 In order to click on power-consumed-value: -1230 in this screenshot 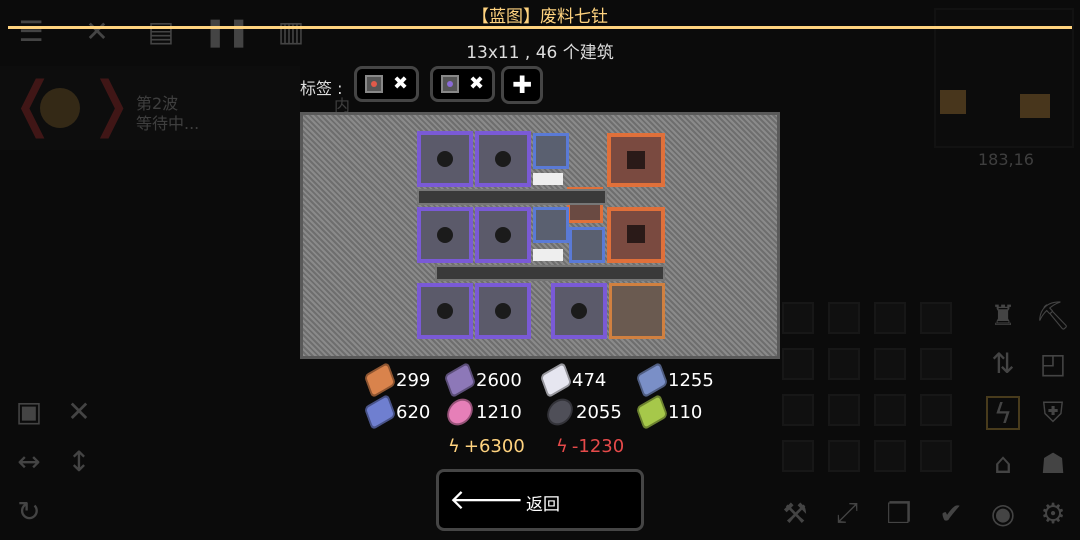, I will do `click(598, 446)`.